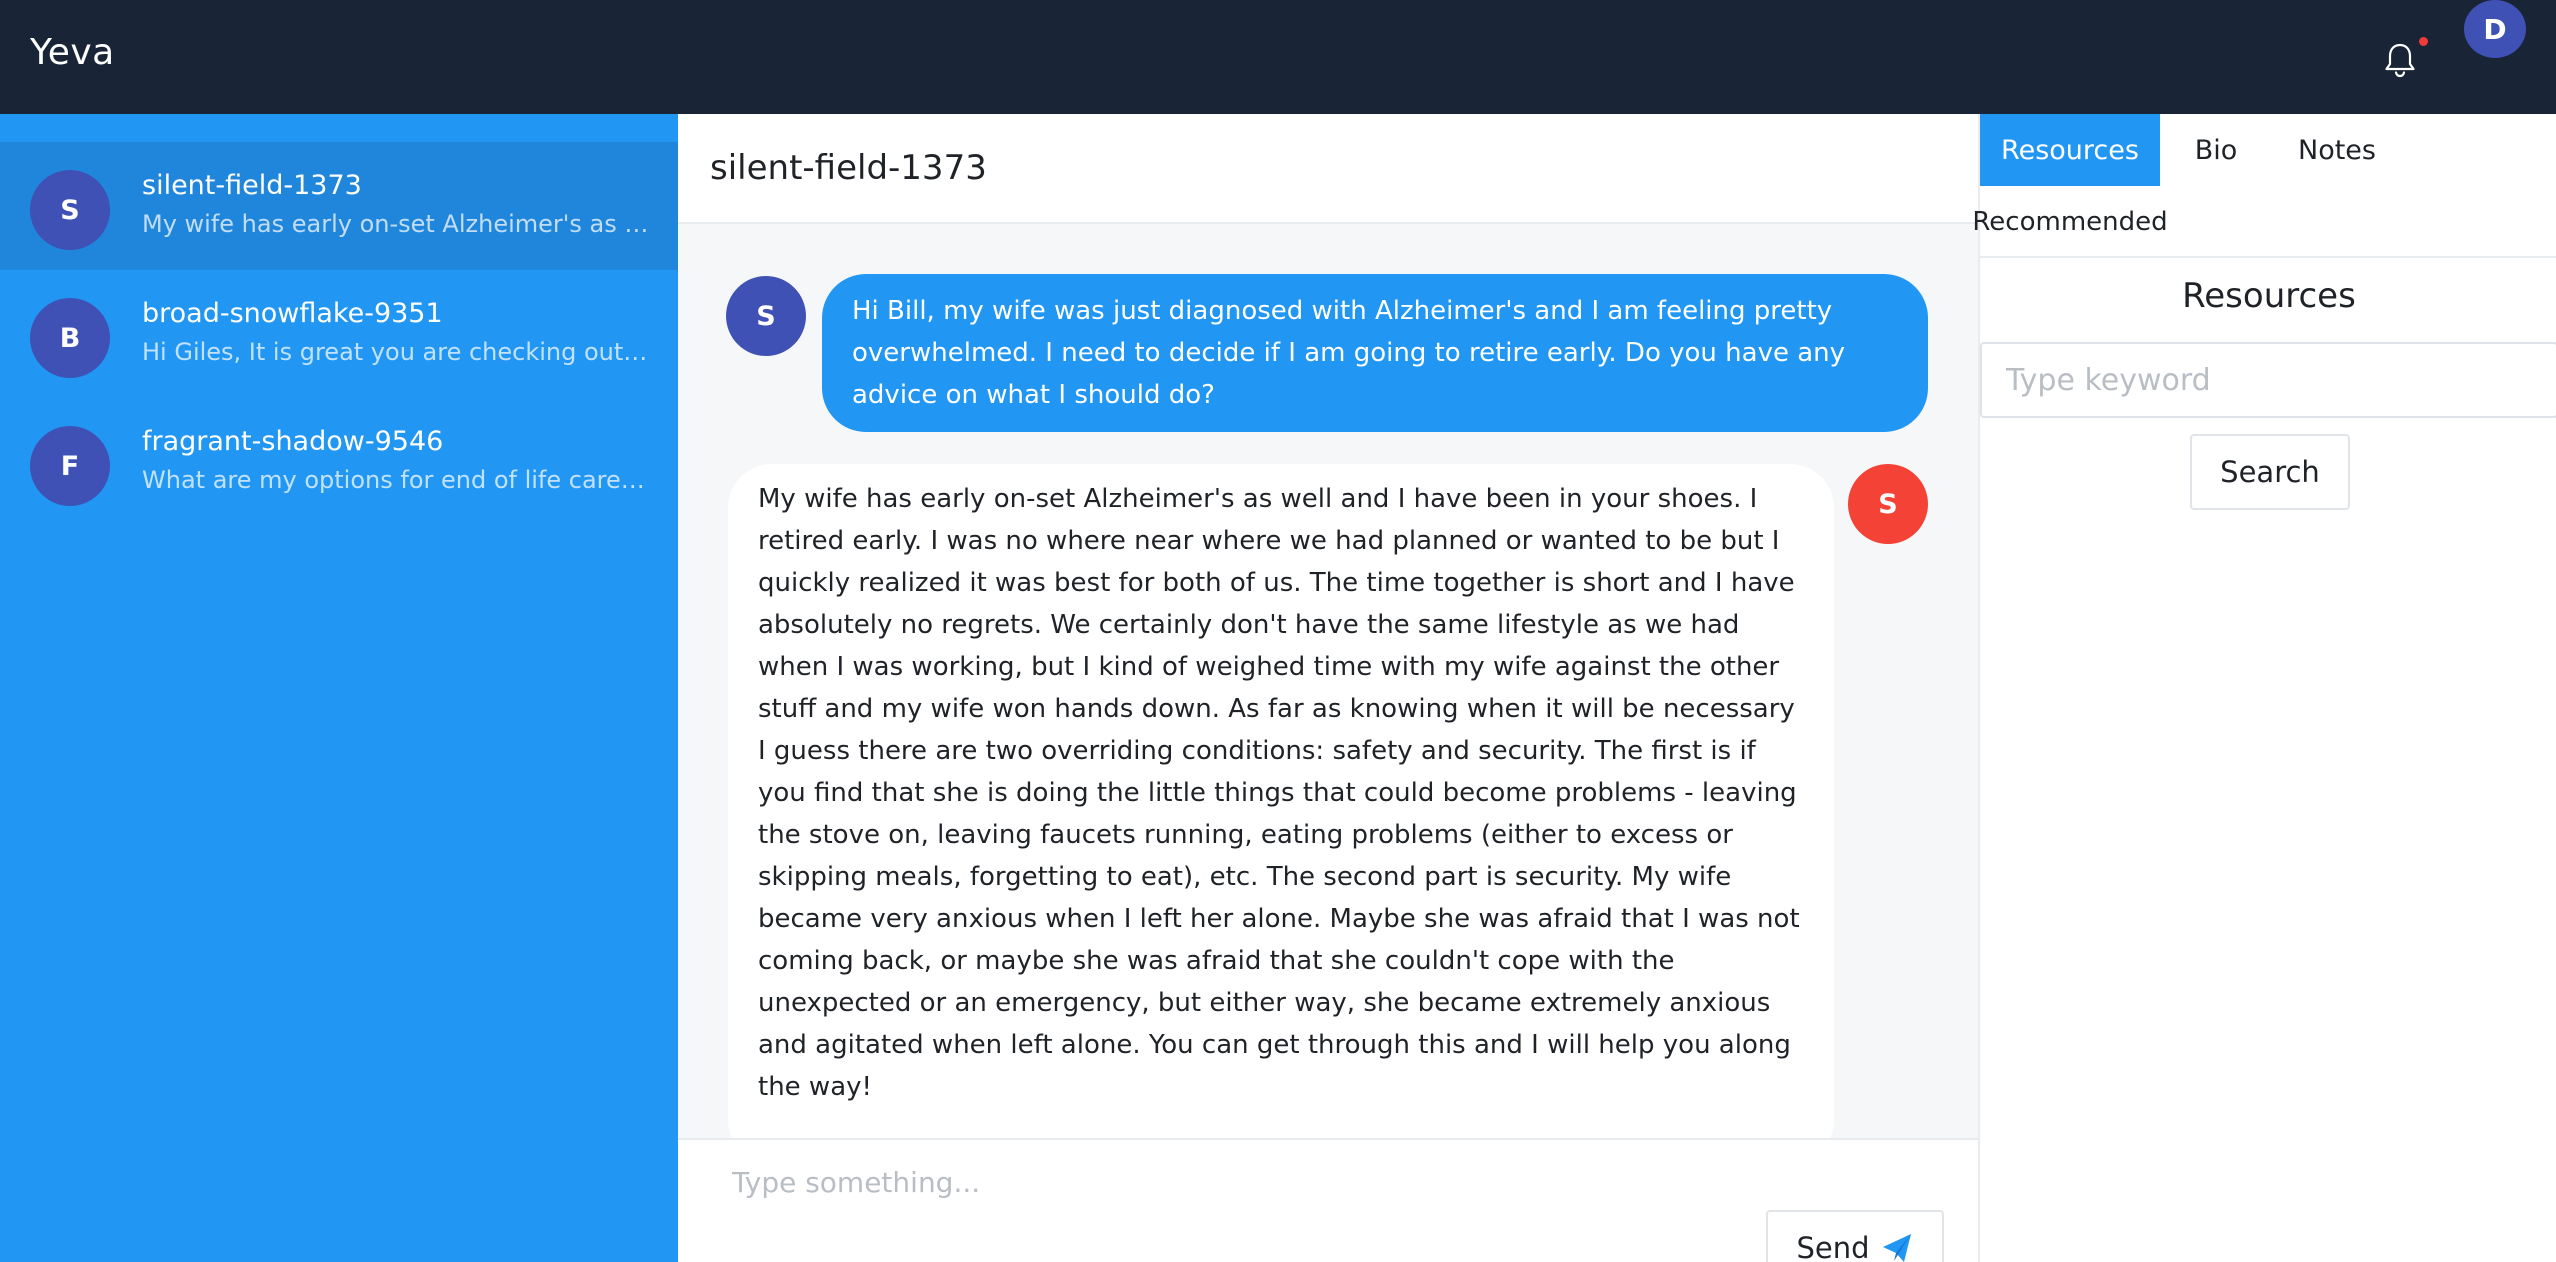  I want to click on send-button: Send, so click(1855, 1236).